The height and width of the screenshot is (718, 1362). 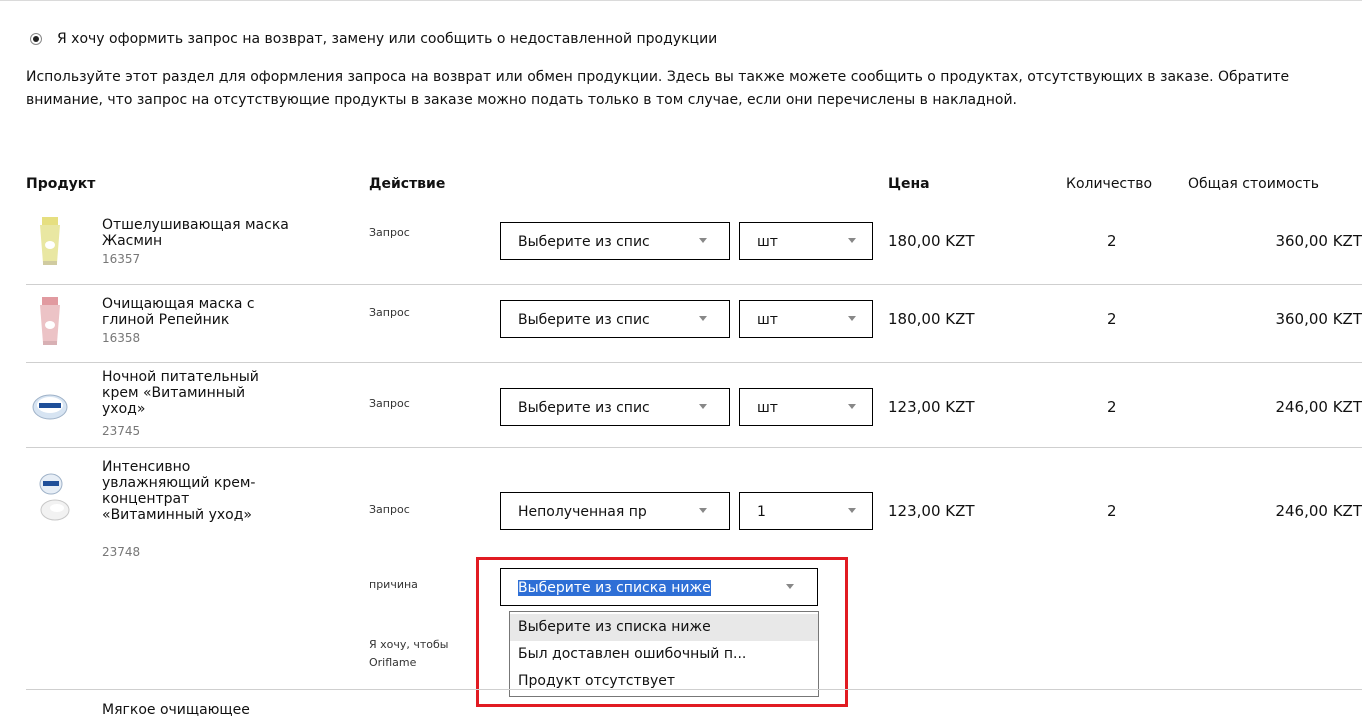 I want to click on product-thumbnail-jasmine, so click(x=50, y=241).